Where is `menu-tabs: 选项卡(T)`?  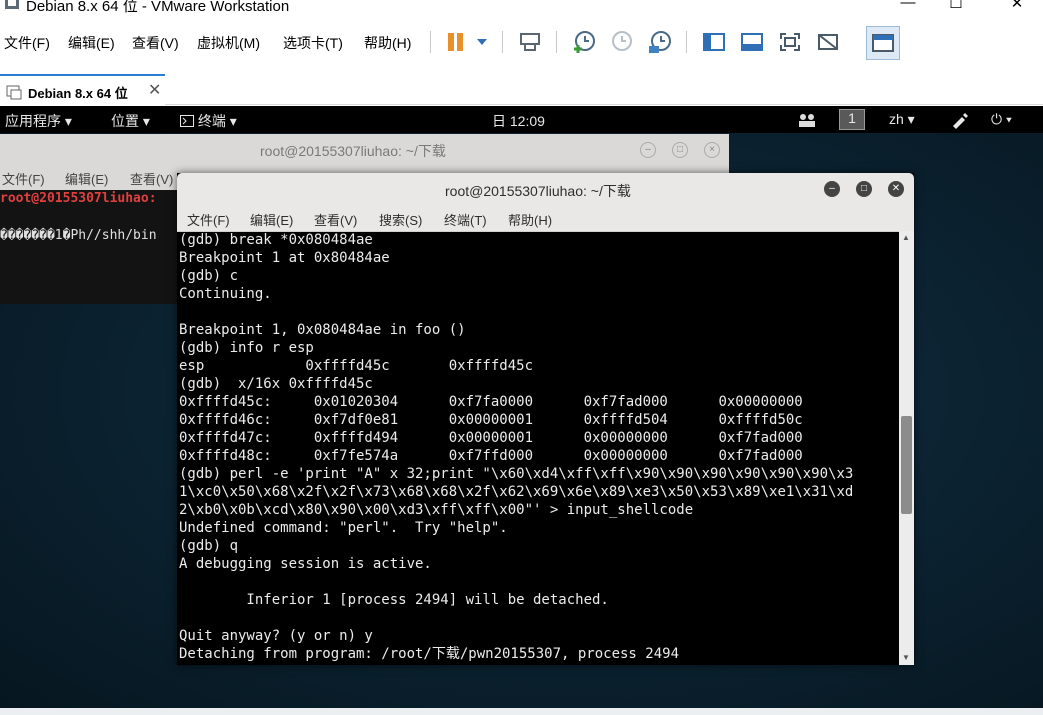
menu-tabs: 选项卡(T) is located at coordinates (313, 43).